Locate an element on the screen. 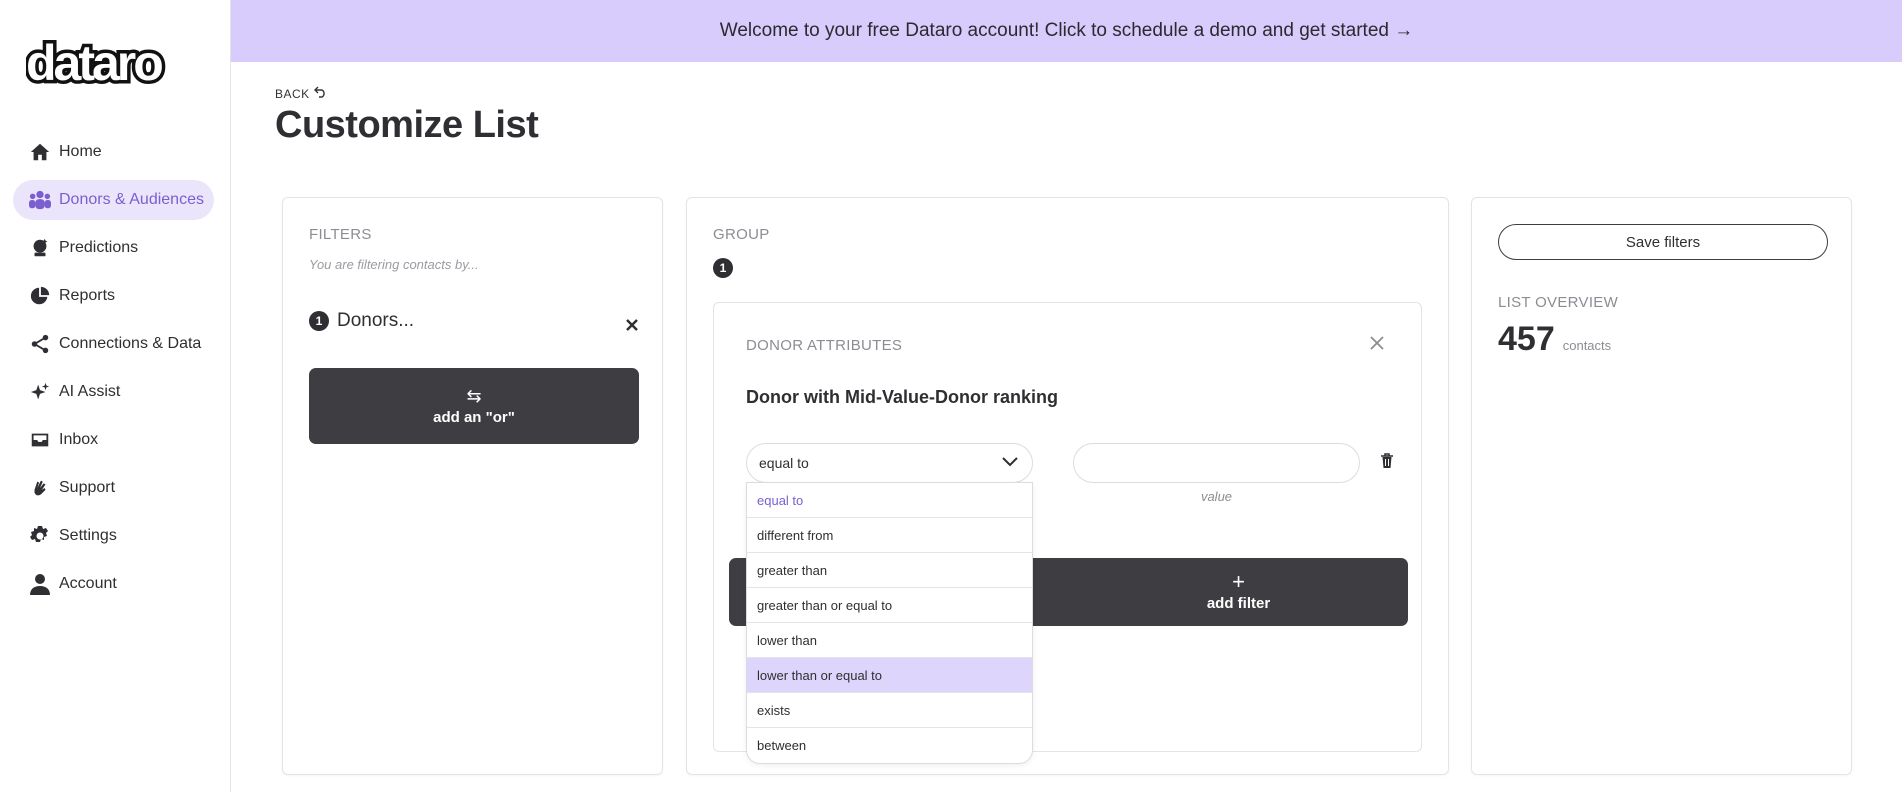 This screenshot has height=792, width=1902. swap-arrows-icon: ⇆ is located at coordinates (474, 395).